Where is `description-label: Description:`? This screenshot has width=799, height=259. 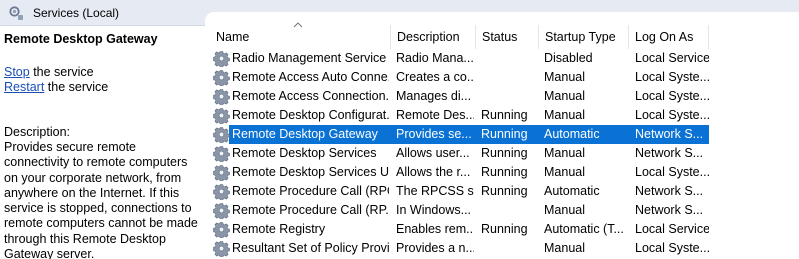 description-label: Description: is located at coordinates (37, 132).